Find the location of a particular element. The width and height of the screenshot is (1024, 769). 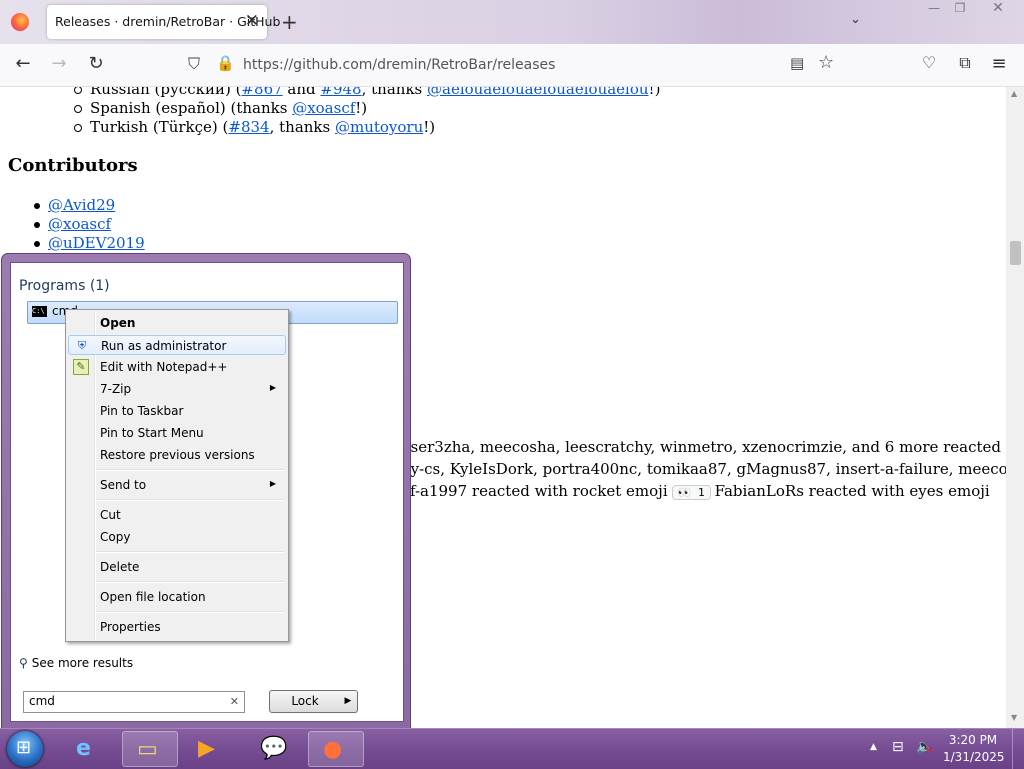

page-scrollbar: ▲ ▼ is located at coordinates (1015, 407).